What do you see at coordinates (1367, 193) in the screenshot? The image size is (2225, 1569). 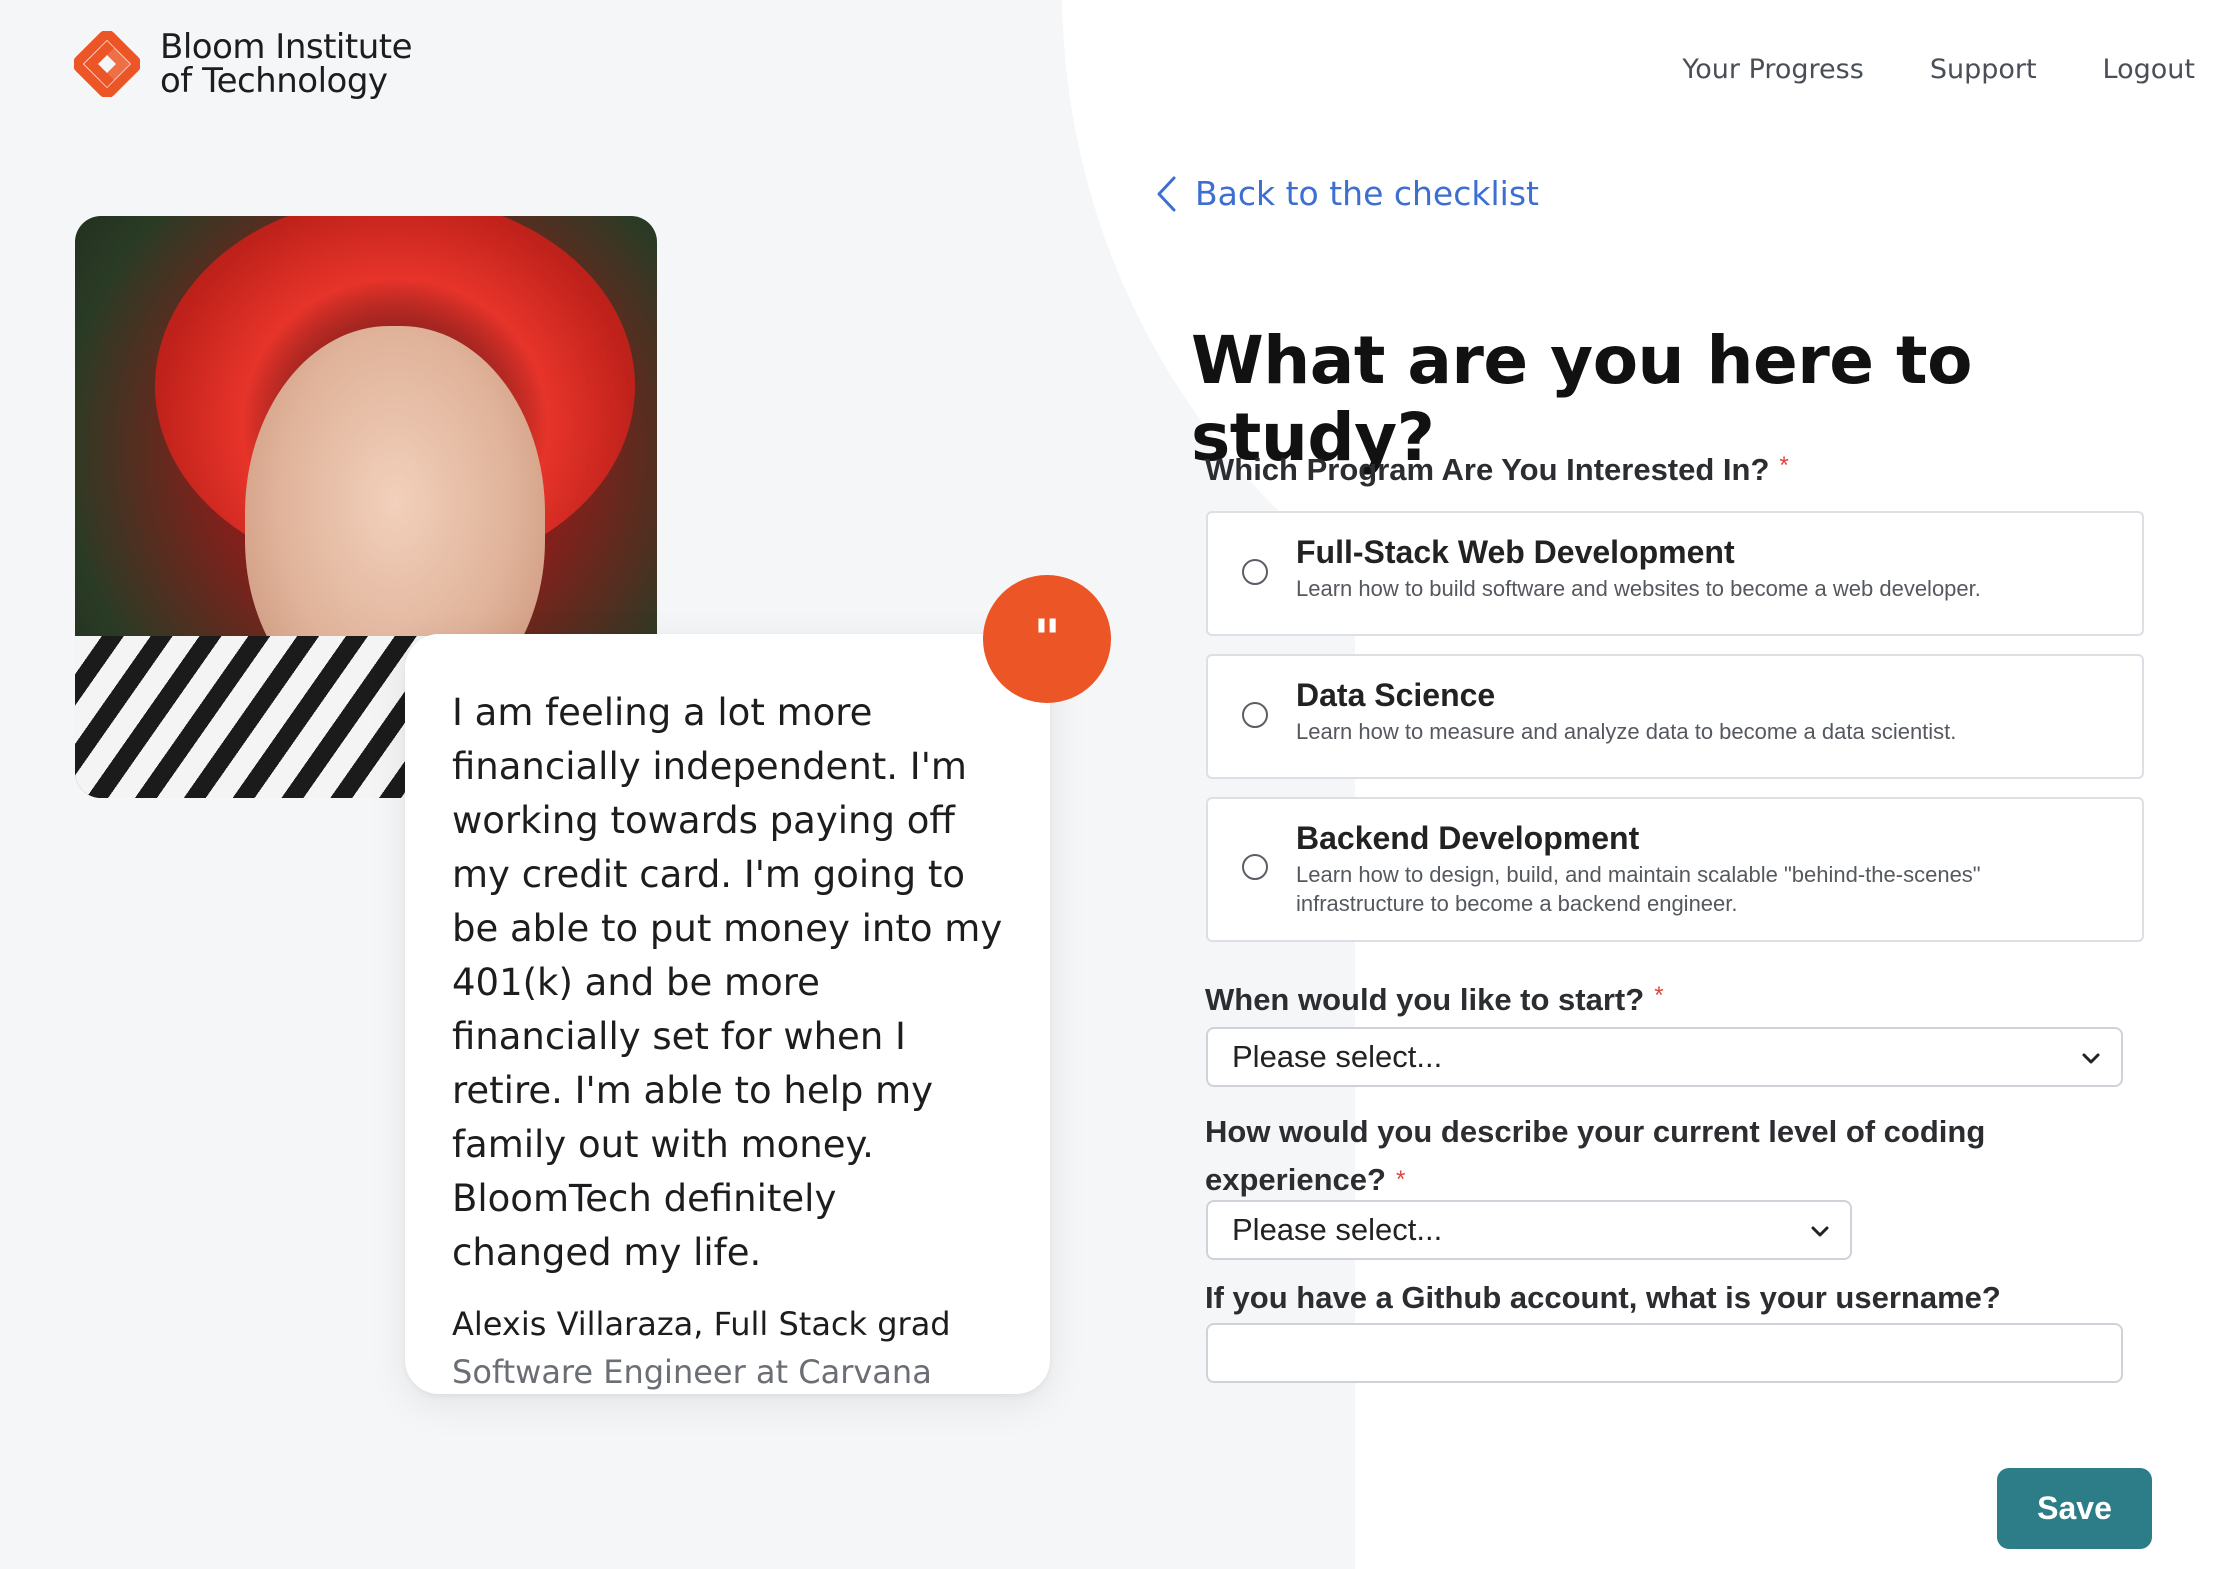 I see `back-link-label: Back to the checklist` at bounding box center [1367, 193].